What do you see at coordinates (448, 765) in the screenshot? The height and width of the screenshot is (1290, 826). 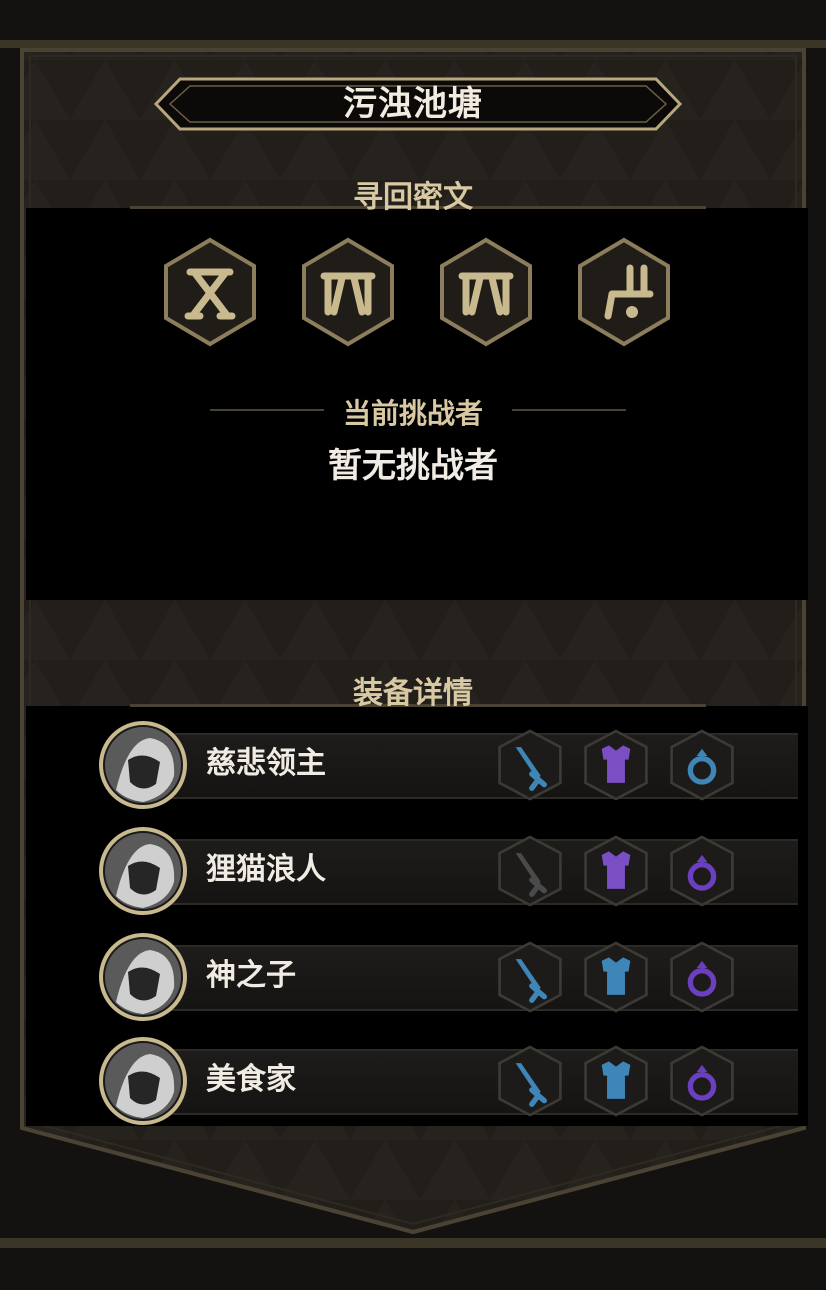 I see `hero-row: 慈悲领主` at bounding box center [448, 765].